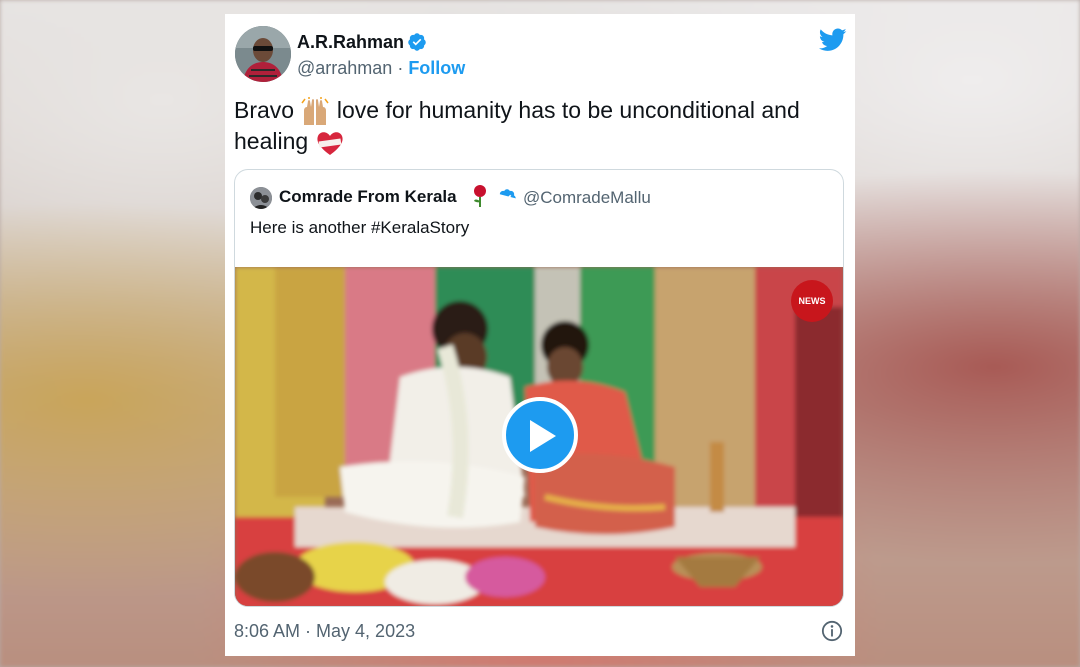 The width and height of the screenshot is (1080, 667). Describe the element at coordinates (315, 110) in the screenshot. I see `raising-hands-emoji` at that location.